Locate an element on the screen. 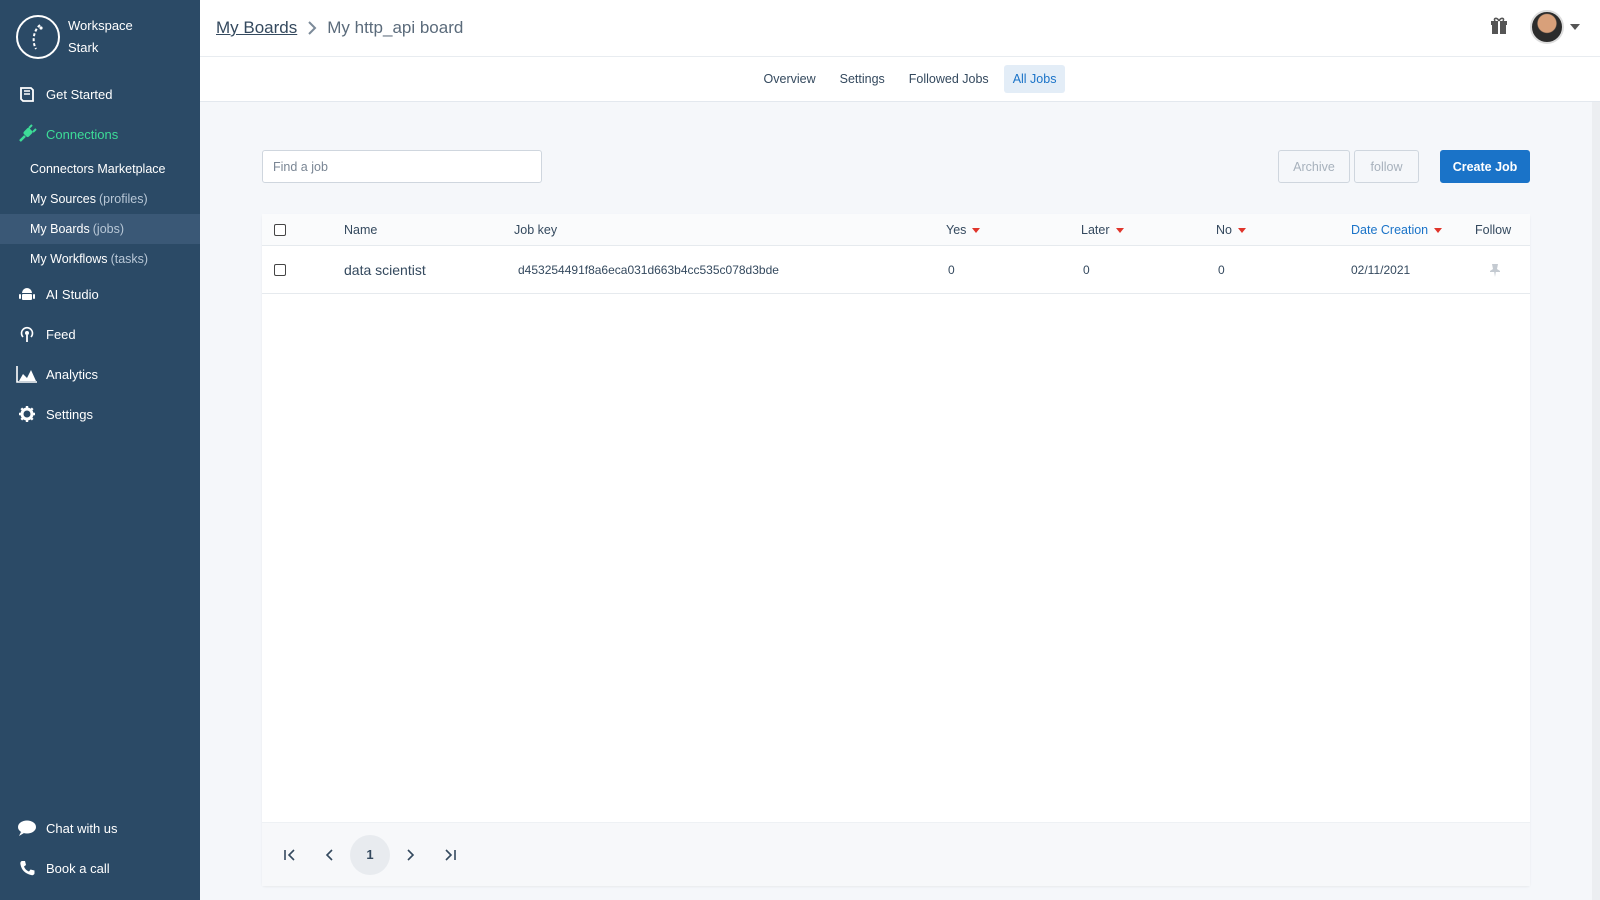  sidebar-item-label: My Boards is located at coordinates (60, 229).